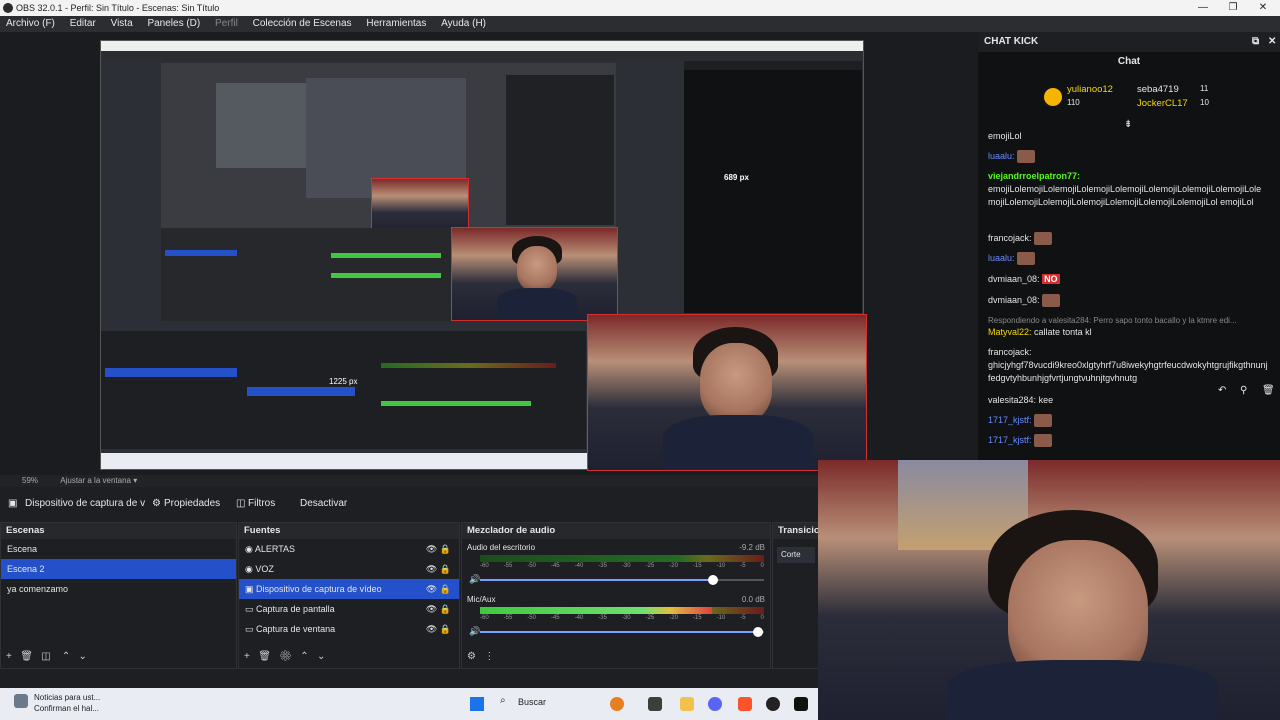 The image size is (1280, 720). What do you see at coordinates (1272, 42) in the screenshot?
I see `dock-close-icon: ✕` at bounding box center [1272, 42].